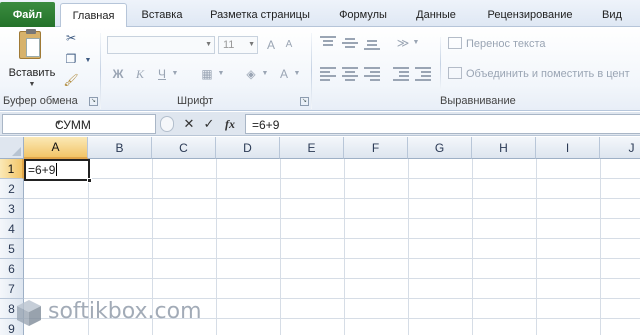 The height and width of the screenshot is (335, 640). What do you see at coordinates (162, 15) in the screenshot?
I see `tab-insert: Вставка` at bounding box center [162, 15].